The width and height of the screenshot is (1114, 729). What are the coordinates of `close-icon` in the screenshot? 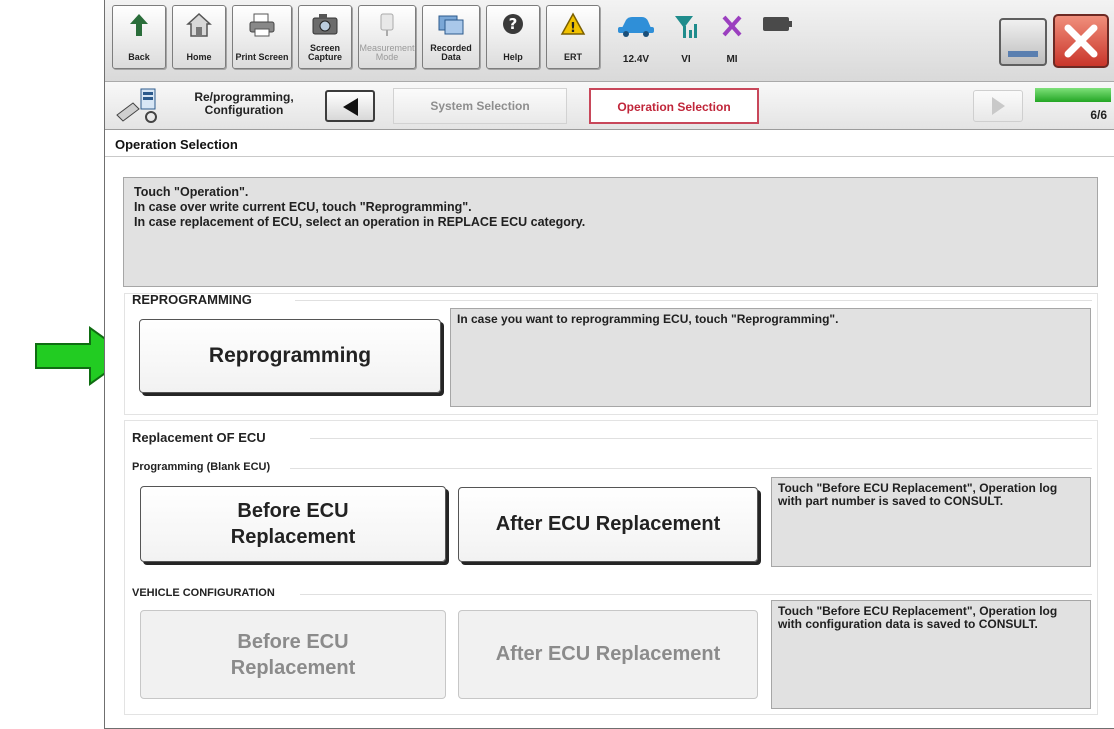 It's located at (1081, 41).